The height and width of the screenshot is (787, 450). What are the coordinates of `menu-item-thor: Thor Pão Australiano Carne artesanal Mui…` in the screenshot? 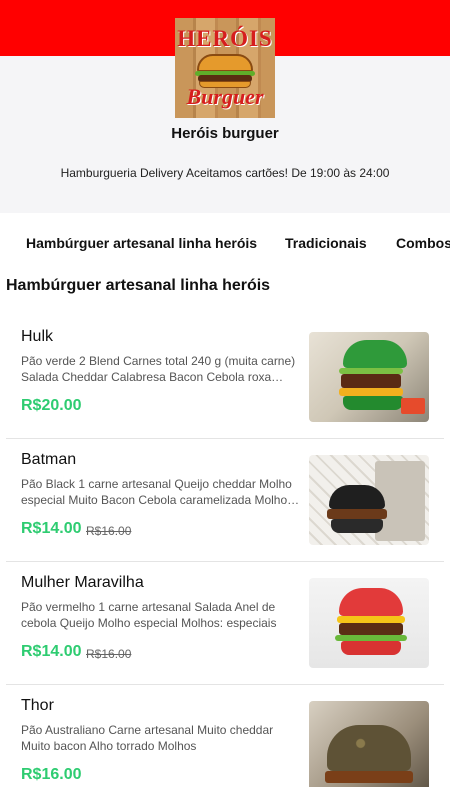 It's located at (225, 736).